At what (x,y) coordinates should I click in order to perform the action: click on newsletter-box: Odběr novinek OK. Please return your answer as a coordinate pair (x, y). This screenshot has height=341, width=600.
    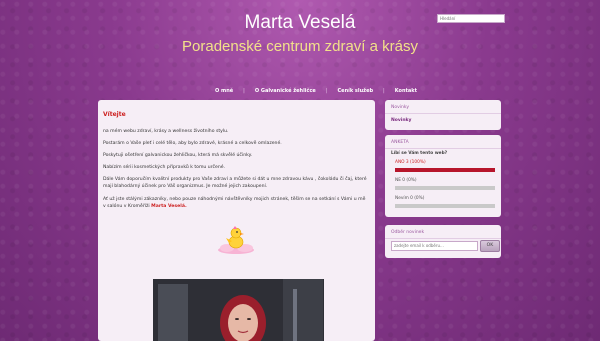
    Looking at the image, I should click on (443, 241).